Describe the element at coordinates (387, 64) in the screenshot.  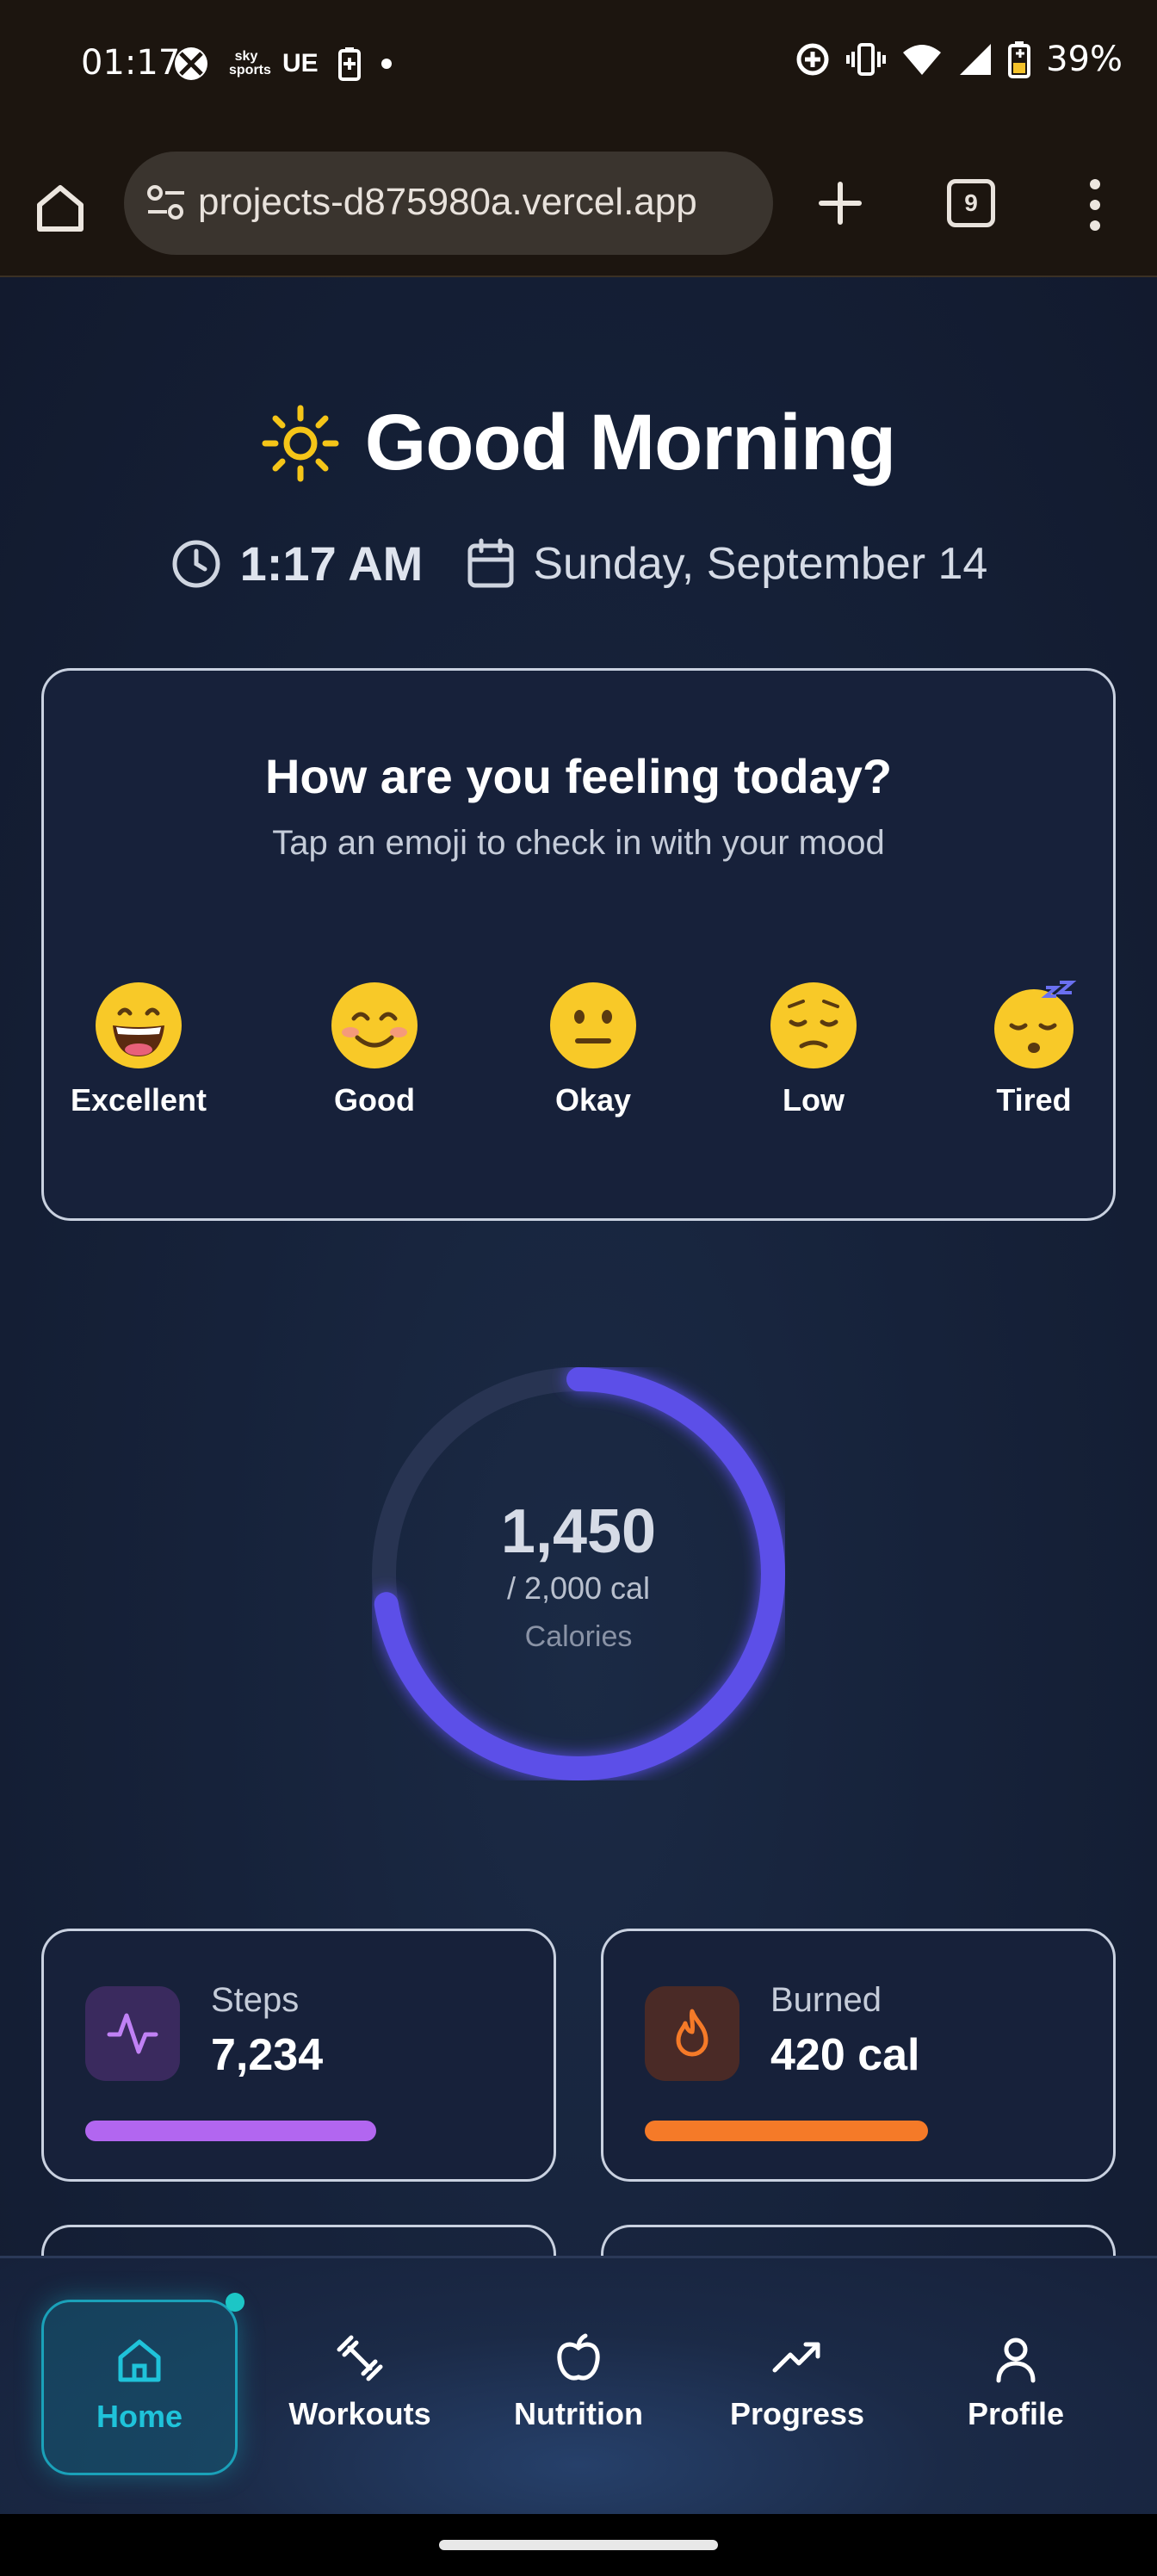
I see `dot-icon` at that location.